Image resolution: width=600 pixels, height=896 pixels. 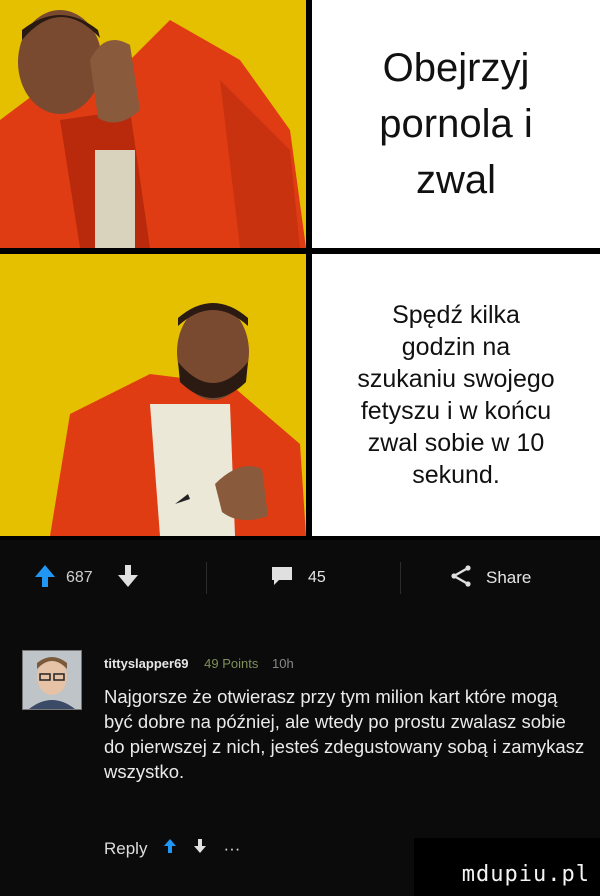 I want to click on share-button: Share, so click(x=490, y=578).